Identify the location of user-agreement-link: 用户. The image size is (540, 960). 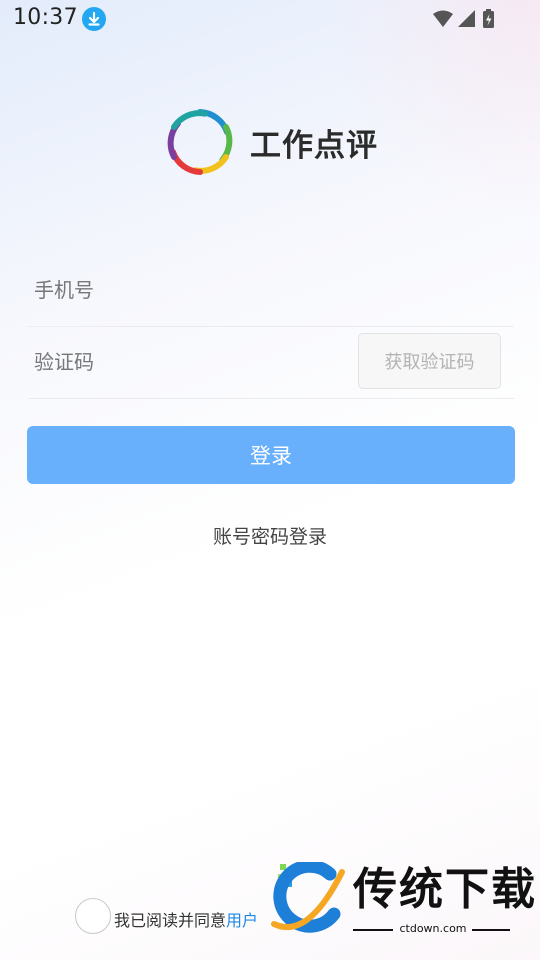
(242, 920).